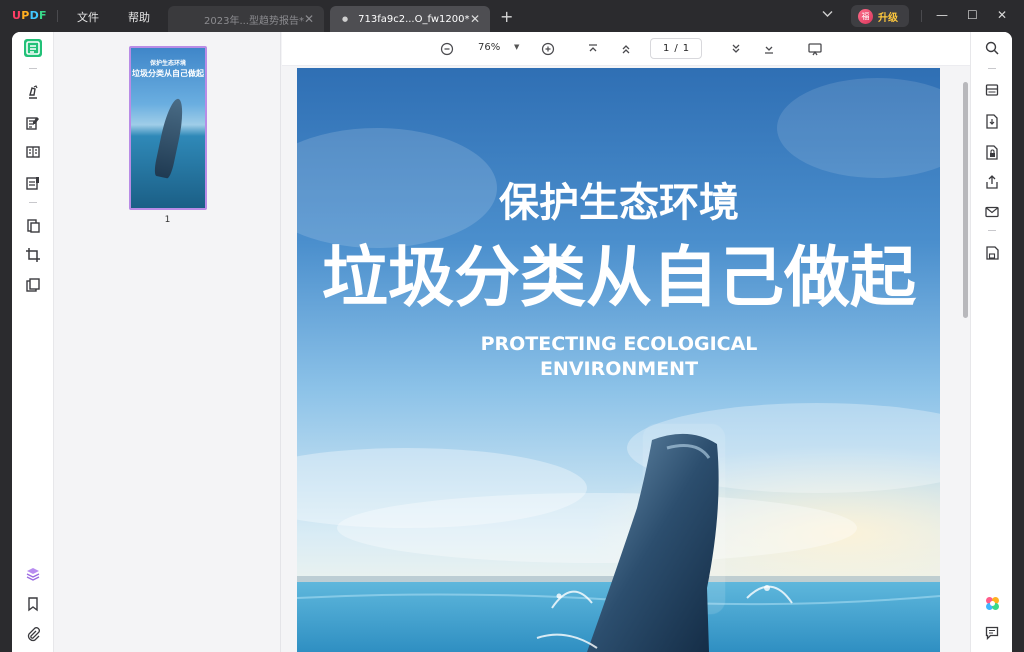 The height and width of the screenshot is (652, 1024). What do you see at coordinates (992, 48) in the screenshot?
I see `search-icon` at bounding box center [992, 48].